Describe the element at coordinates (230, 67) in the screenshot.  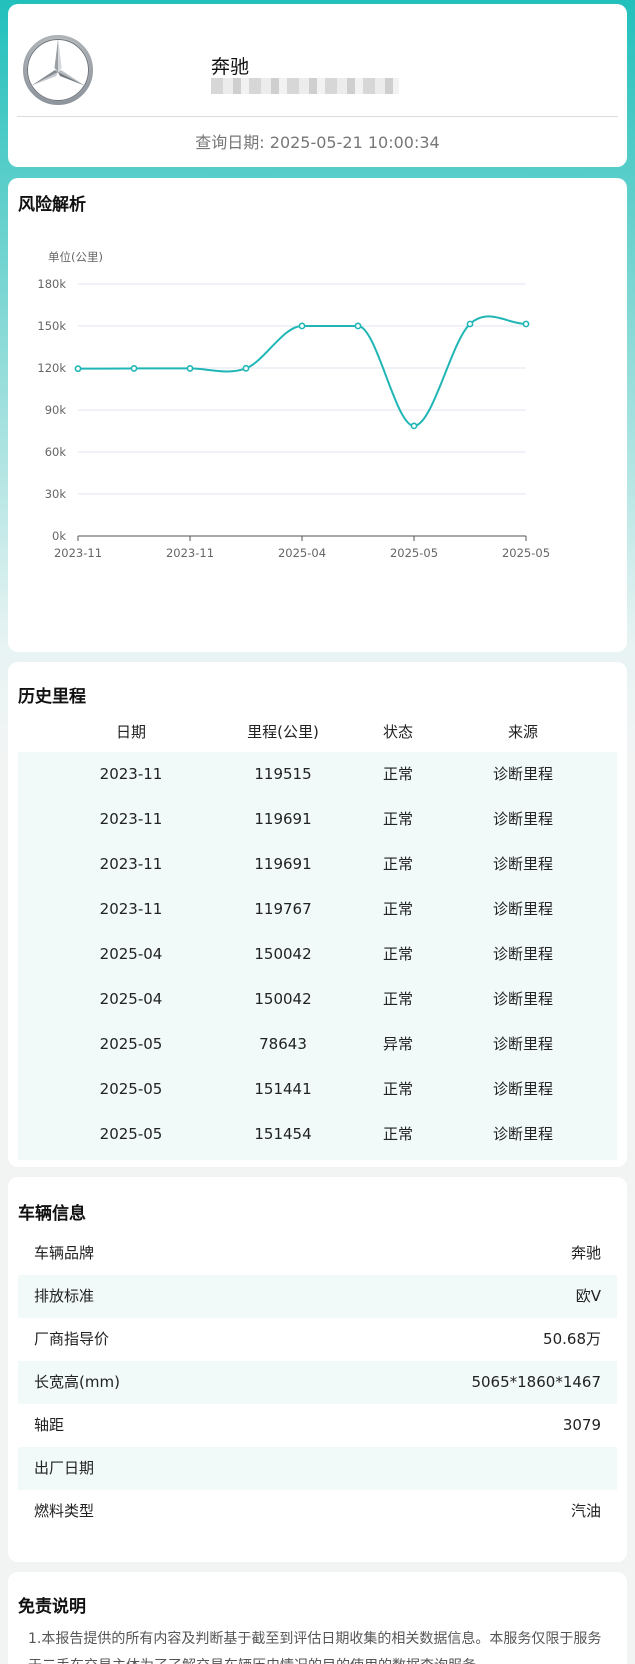
I see `vehicle-brand-name: 奔驰` at that location.